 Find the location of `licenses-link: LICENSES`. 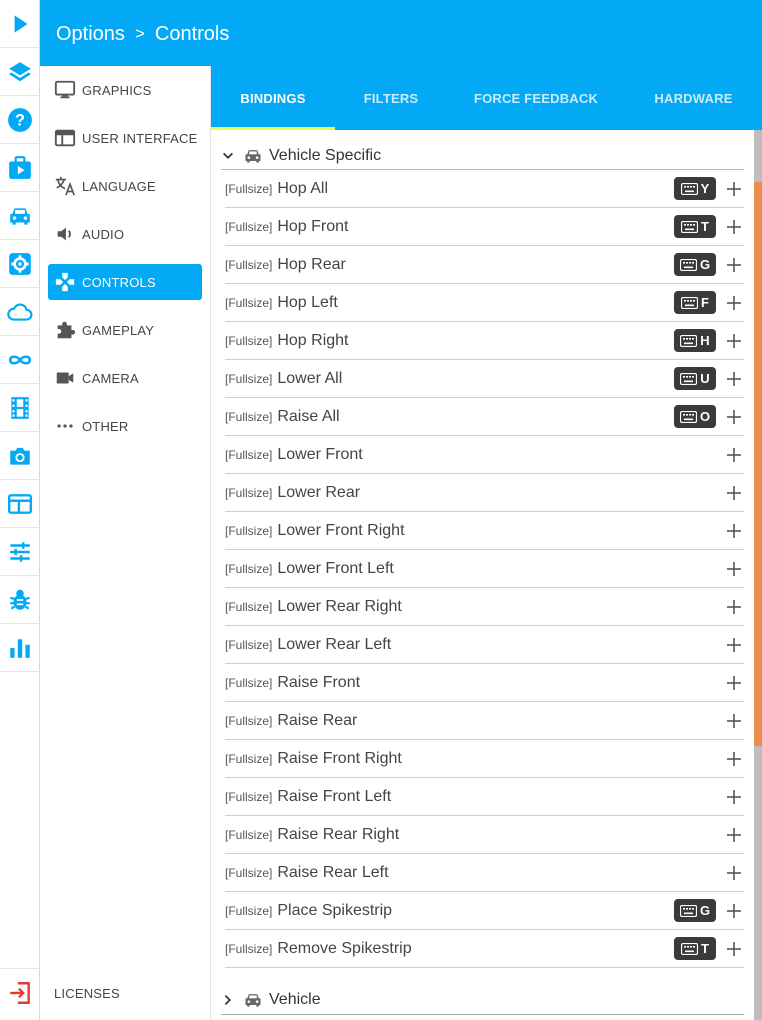

licenses-link: LICENSES is located at coordinates (87, 993).